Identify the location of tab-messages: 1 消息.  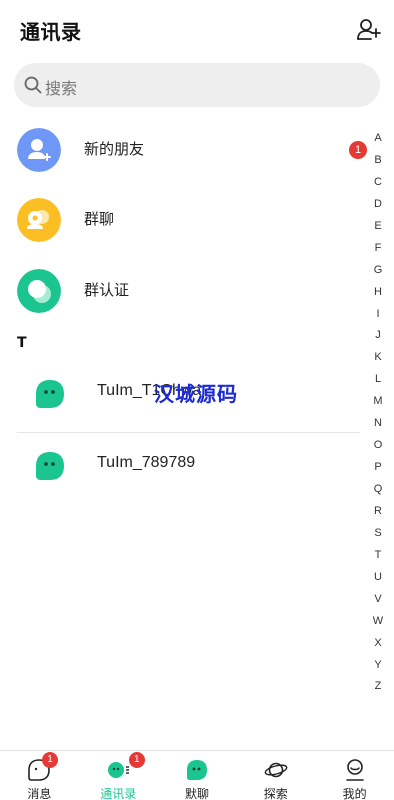
(39, 775).